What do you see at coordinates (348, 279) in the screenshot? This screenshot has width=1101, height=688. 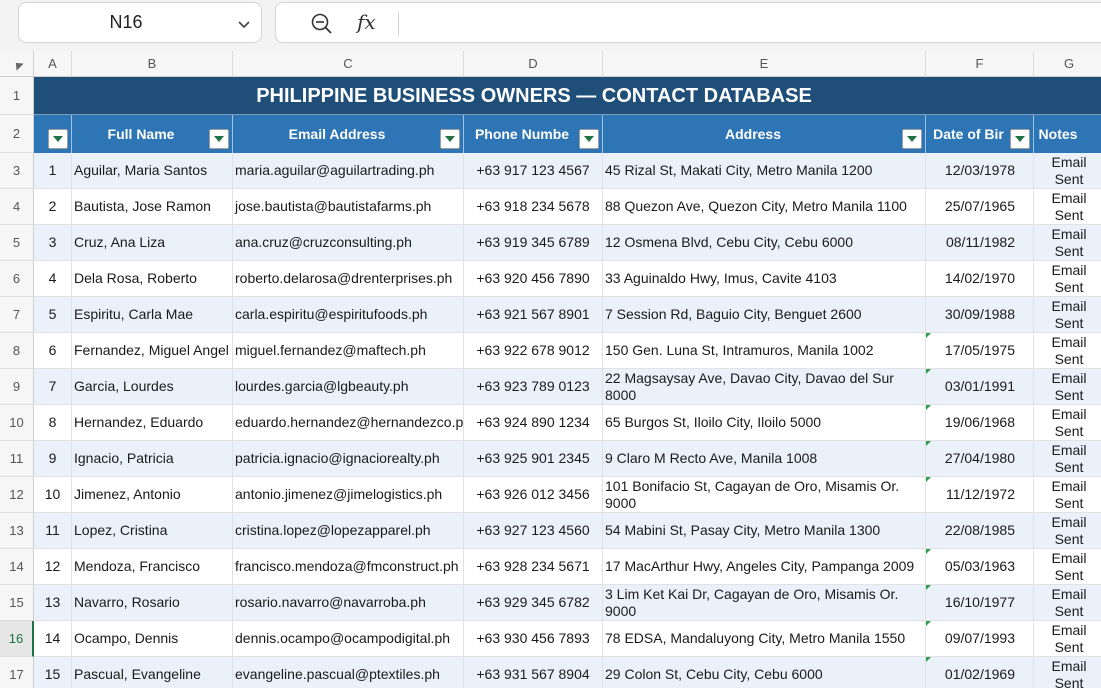 I see `cell-email: roberto.delarosa@drenterprises.ph` at bounding box center [348, 279].